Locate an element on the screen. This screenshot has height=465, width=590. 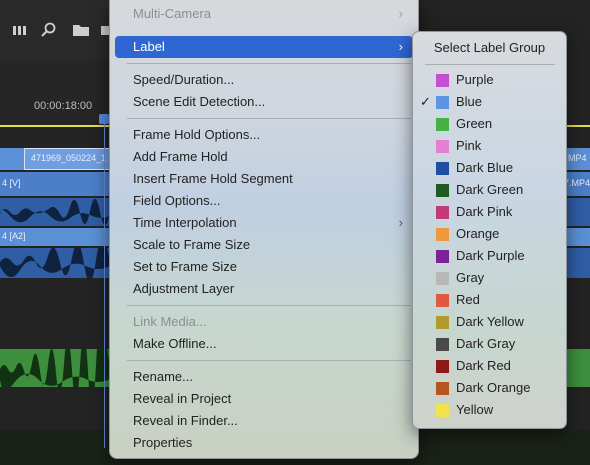
label-item-text: Red is located at coordinates (468, 299).